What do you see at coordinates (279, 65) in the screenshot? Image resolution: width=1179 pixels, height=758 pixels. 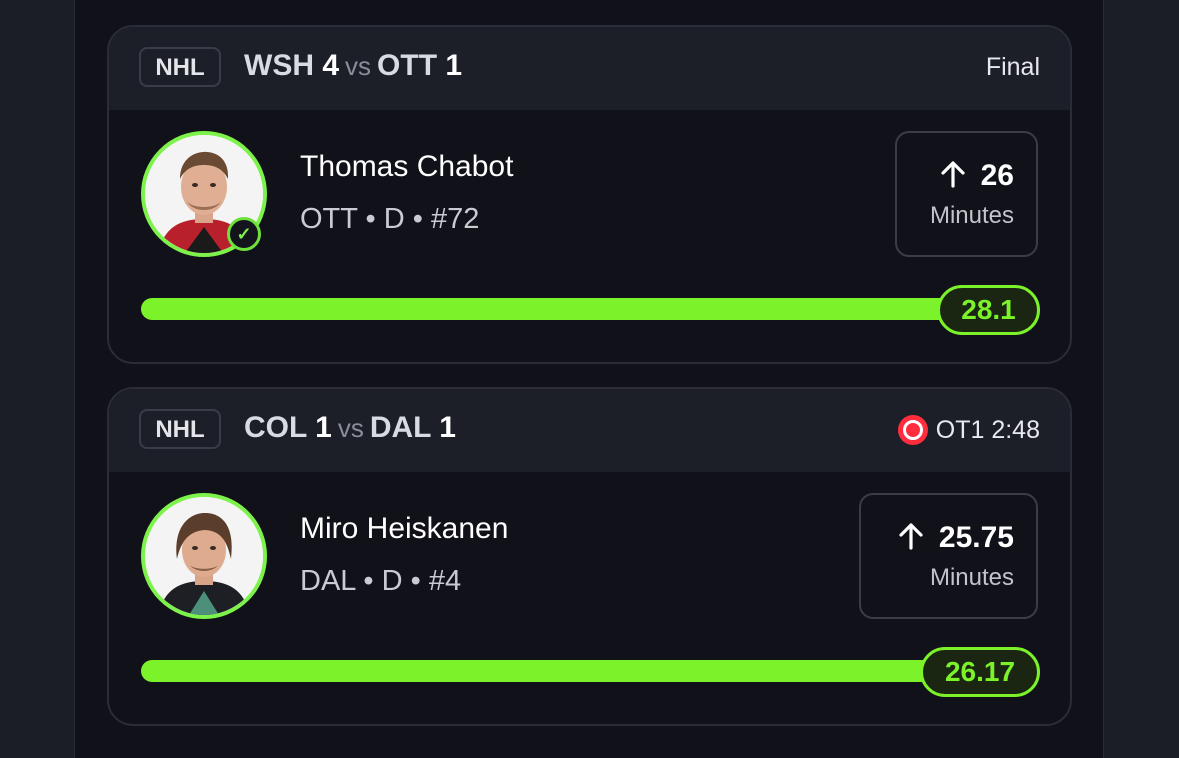 I see `team-a: WSH` at bounding box center [279, 65].